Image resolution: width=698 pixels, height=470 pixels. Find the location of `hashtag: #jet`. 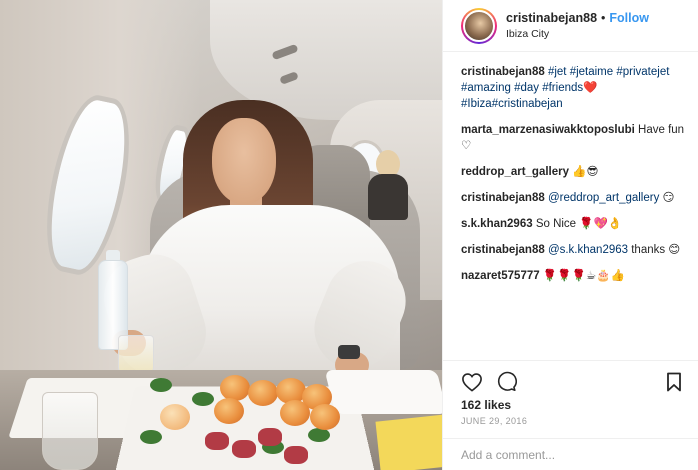

hashtag: #jet is located at coordinates (557, 72).